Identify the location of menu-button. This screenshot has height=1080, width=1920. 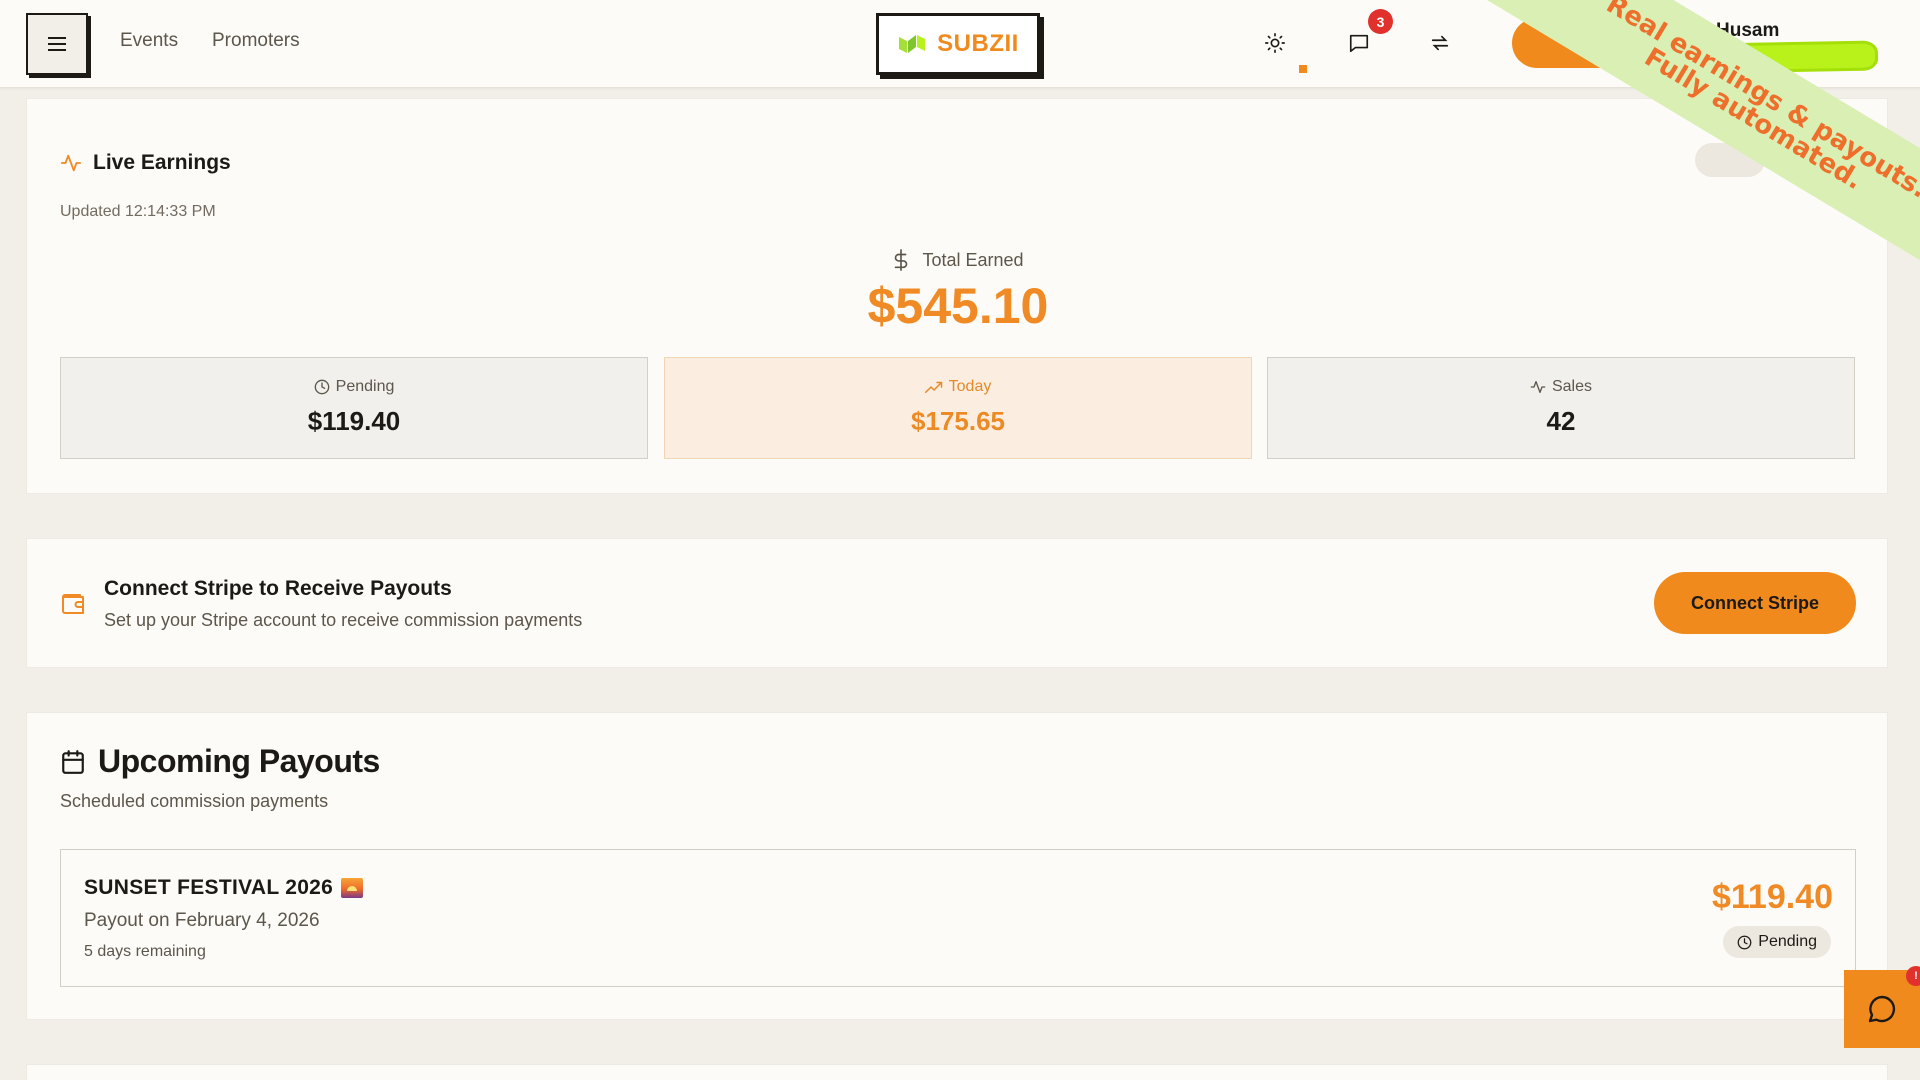
(57, 44).